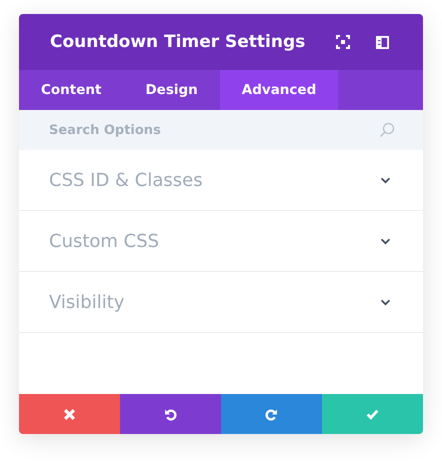 The image size is (442, 462). What do you see at coordinates (279, 90) in the screenshot?
I see `tab: Advanced` at bounding box center [279, 90].